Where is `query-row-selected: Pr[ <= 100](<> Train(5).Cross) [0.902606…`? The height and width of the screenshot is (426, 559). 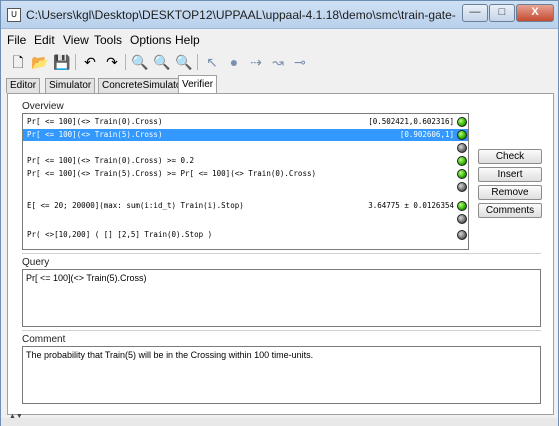
query-row-selected: Pr[ <= 100](<> Train(5).Cross) [0.902606… is located at coordinates (245, 135).